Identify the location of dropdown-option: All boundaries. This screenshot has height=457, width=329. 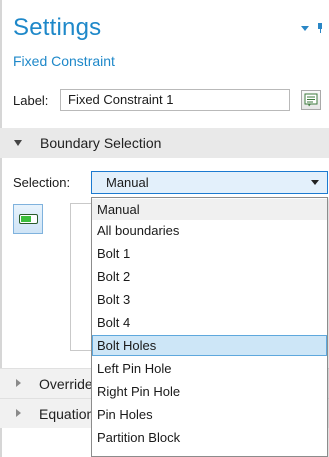
(209, 230).